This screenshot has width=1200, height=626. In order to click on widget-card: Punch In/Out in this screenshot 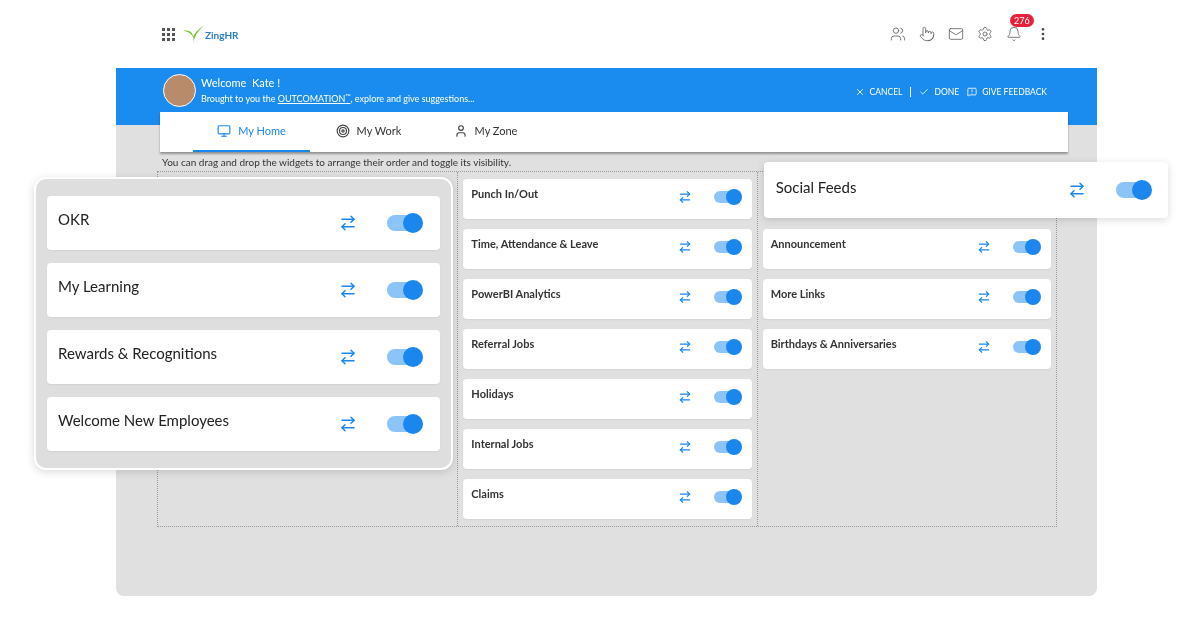, I will do `click(607, 199)`.